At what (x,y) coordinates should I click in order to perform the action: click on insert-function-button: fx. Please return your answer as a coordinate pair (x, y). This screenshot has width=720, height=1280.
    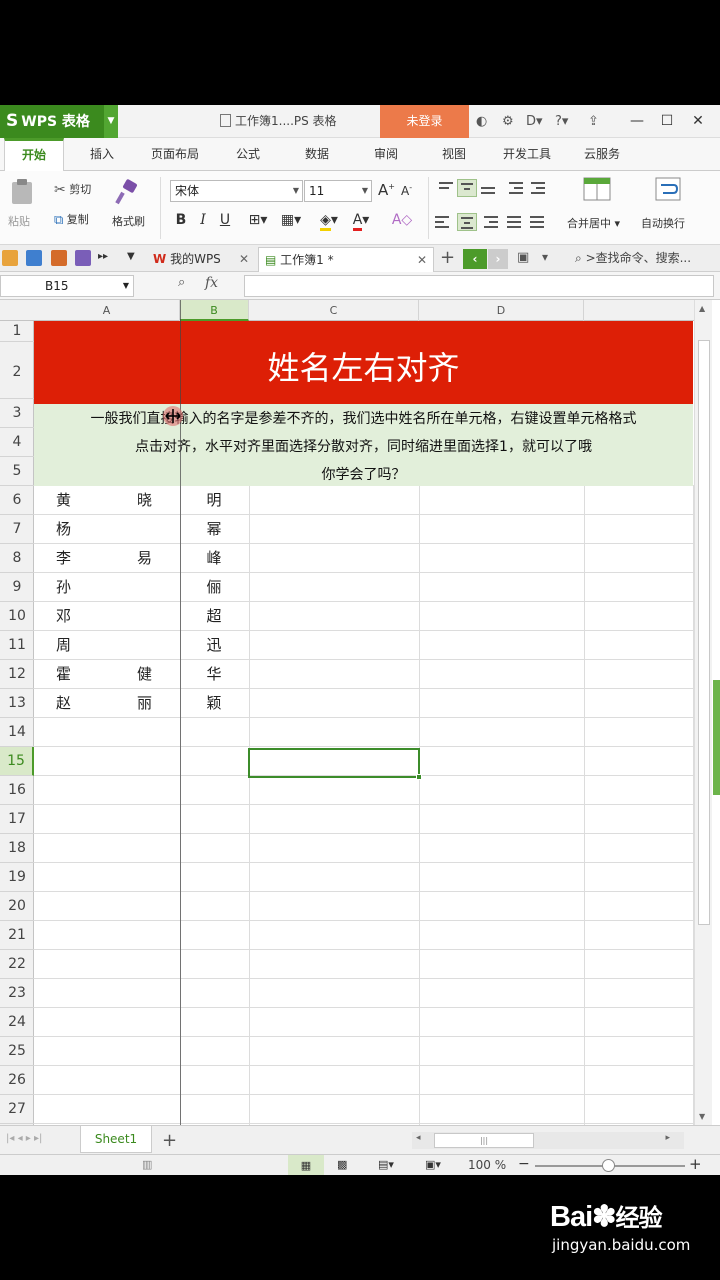
    Looking at the image, I should click on (211, 283).